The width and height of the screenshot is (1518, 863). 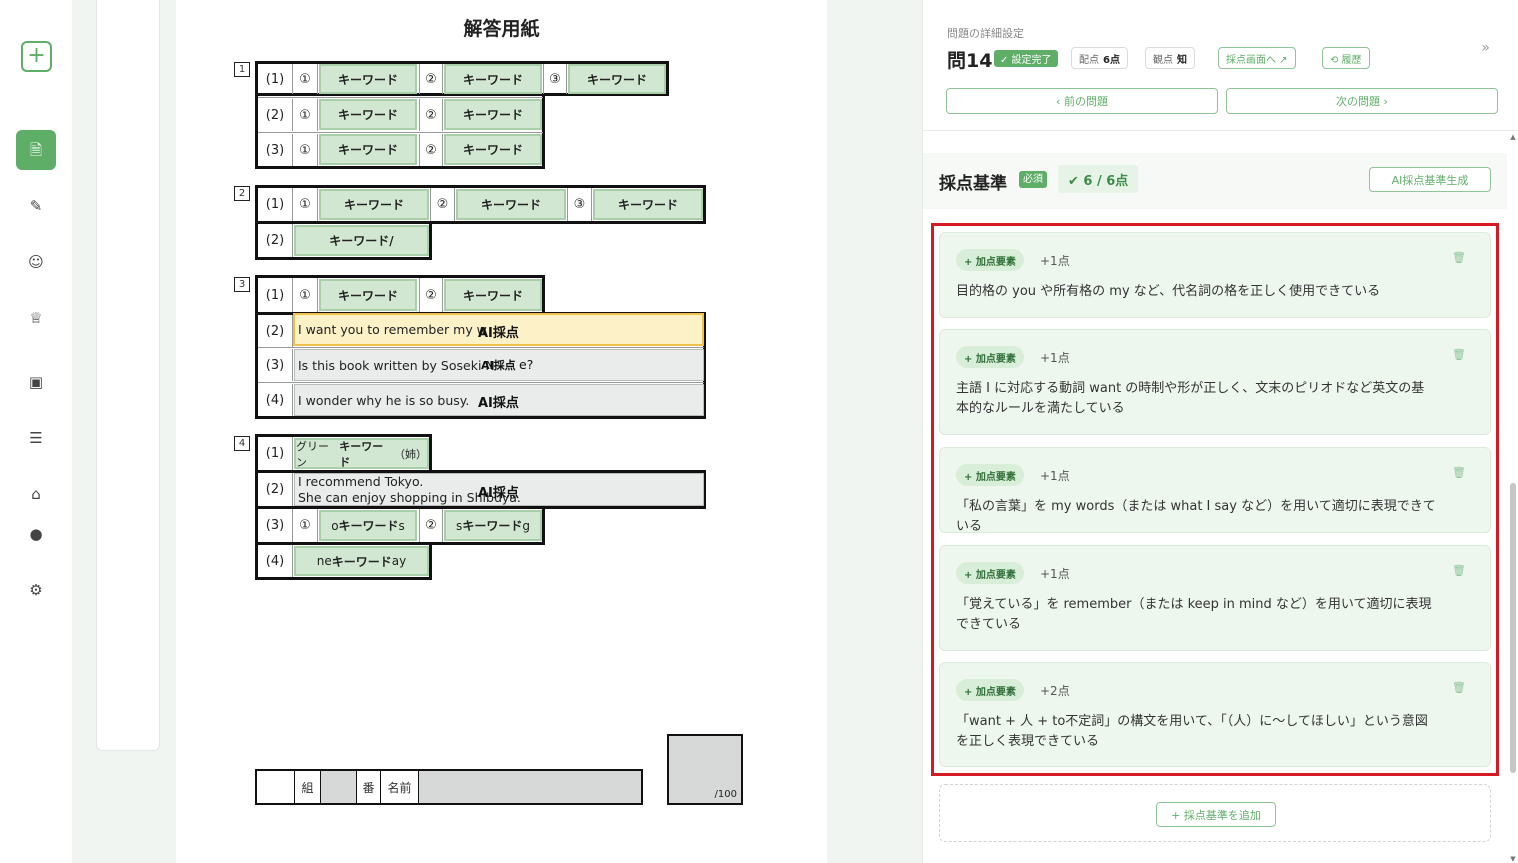 What do you see at coordinates (725, 794) in the screenshot?
I see `score-max: /100` at bounding box center [725, 794].